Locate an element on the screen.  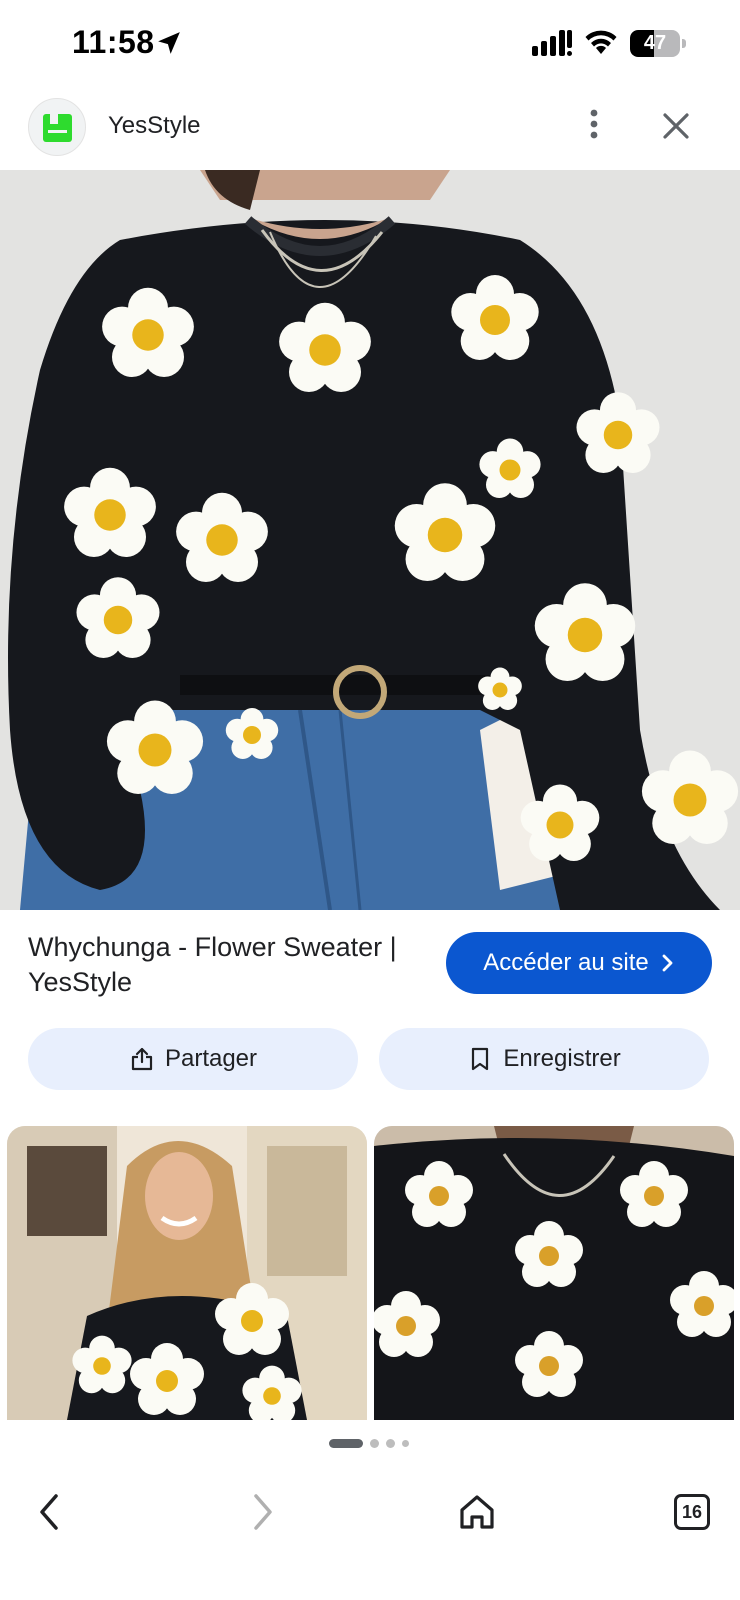
battery-icon: 47 is located at coordinates (658, 43).